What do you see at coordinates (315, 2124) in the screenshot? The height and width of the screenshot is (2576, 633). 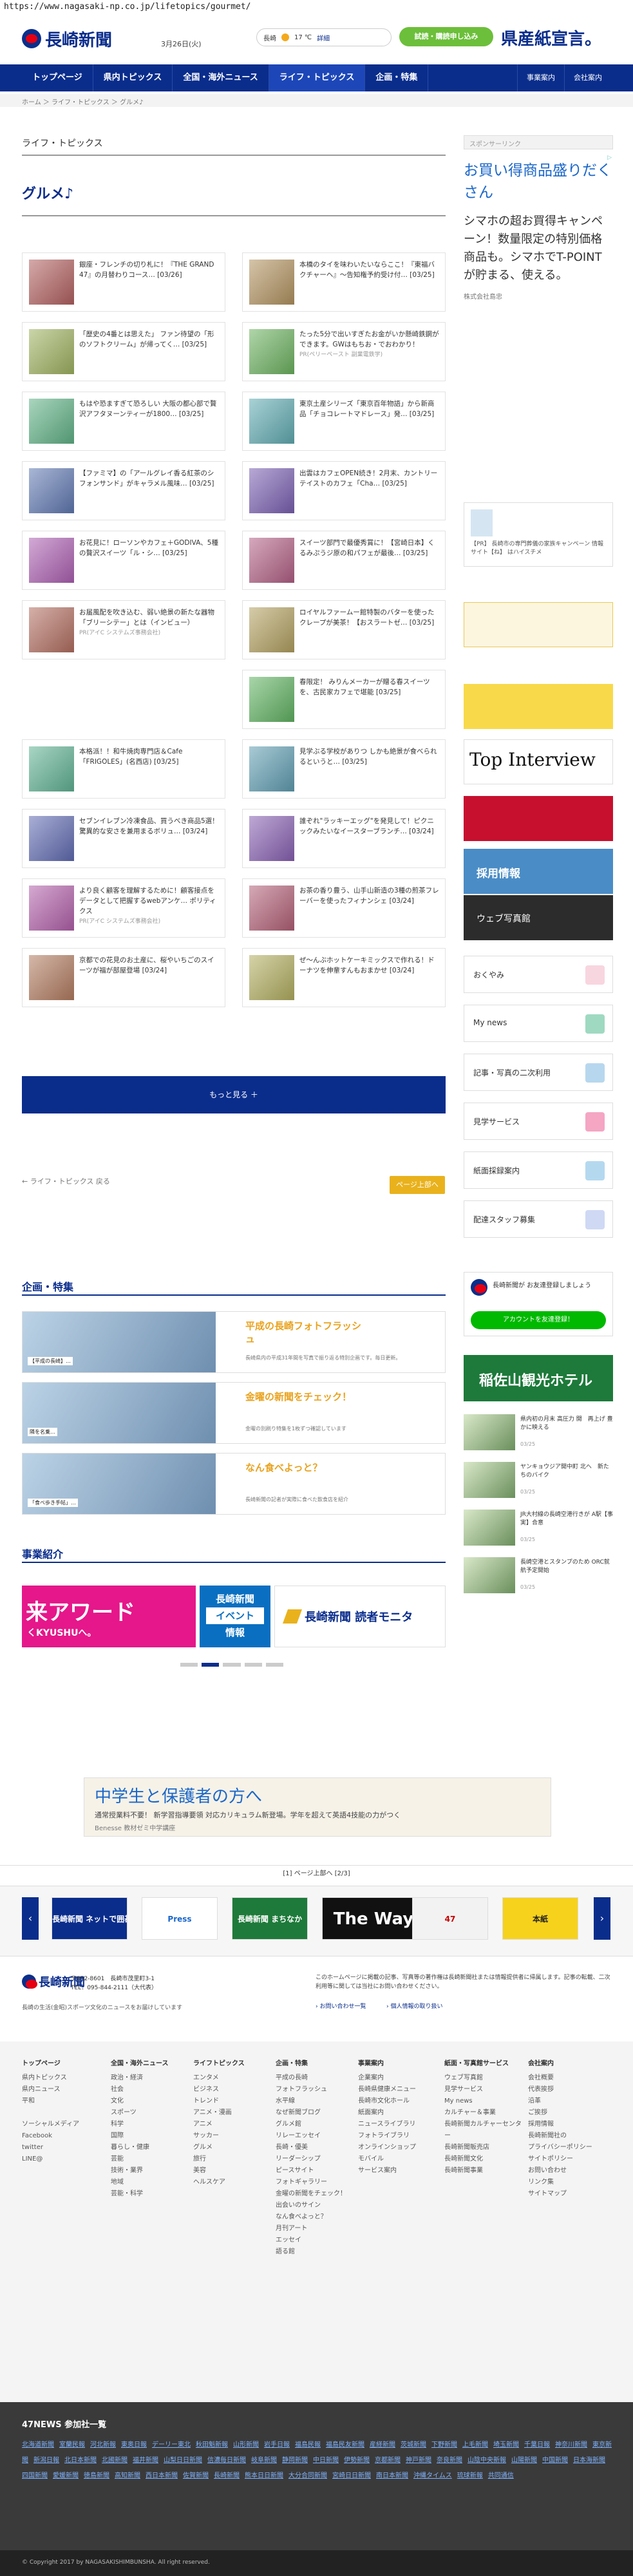 I see `footer-link: グルメ館` at bounding box center [315, 2124].